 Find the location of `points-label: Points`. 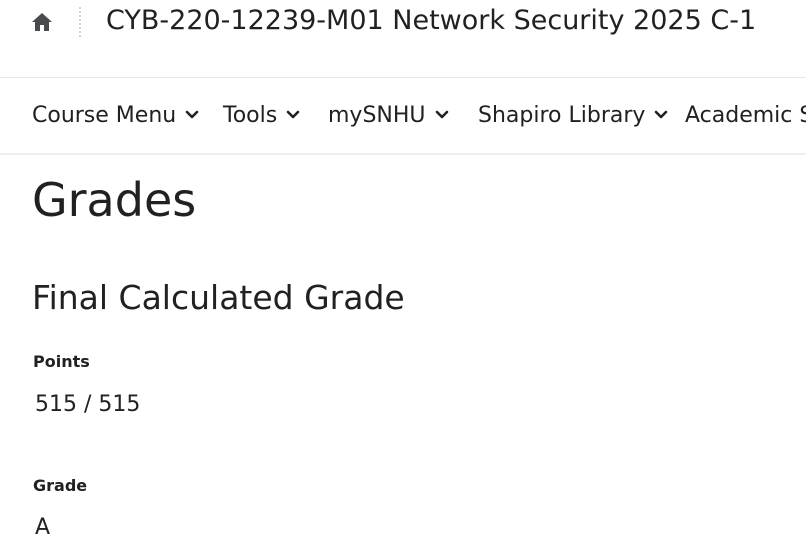

points-label: Points is located at coordinates (61, 361).